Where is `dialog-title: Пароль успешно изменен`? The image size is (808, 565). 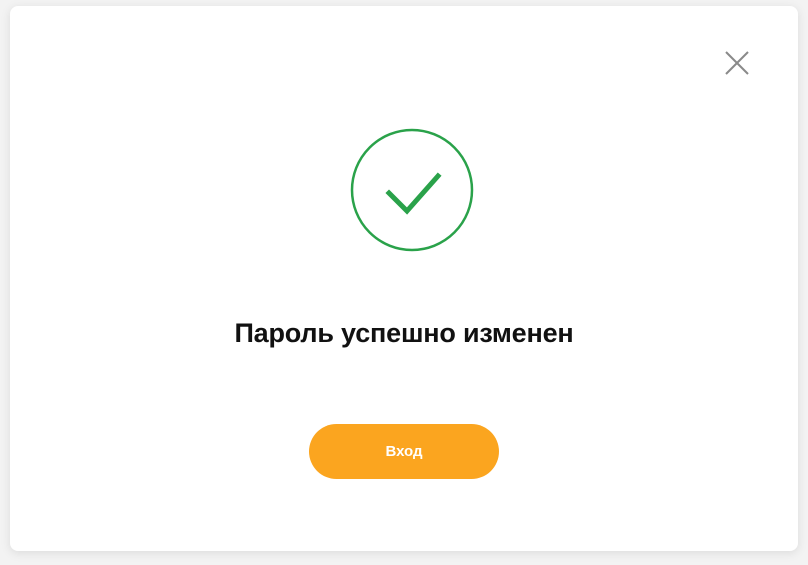
dialog-title: Пароль успешно изменен is located at coordinates (404, 333).